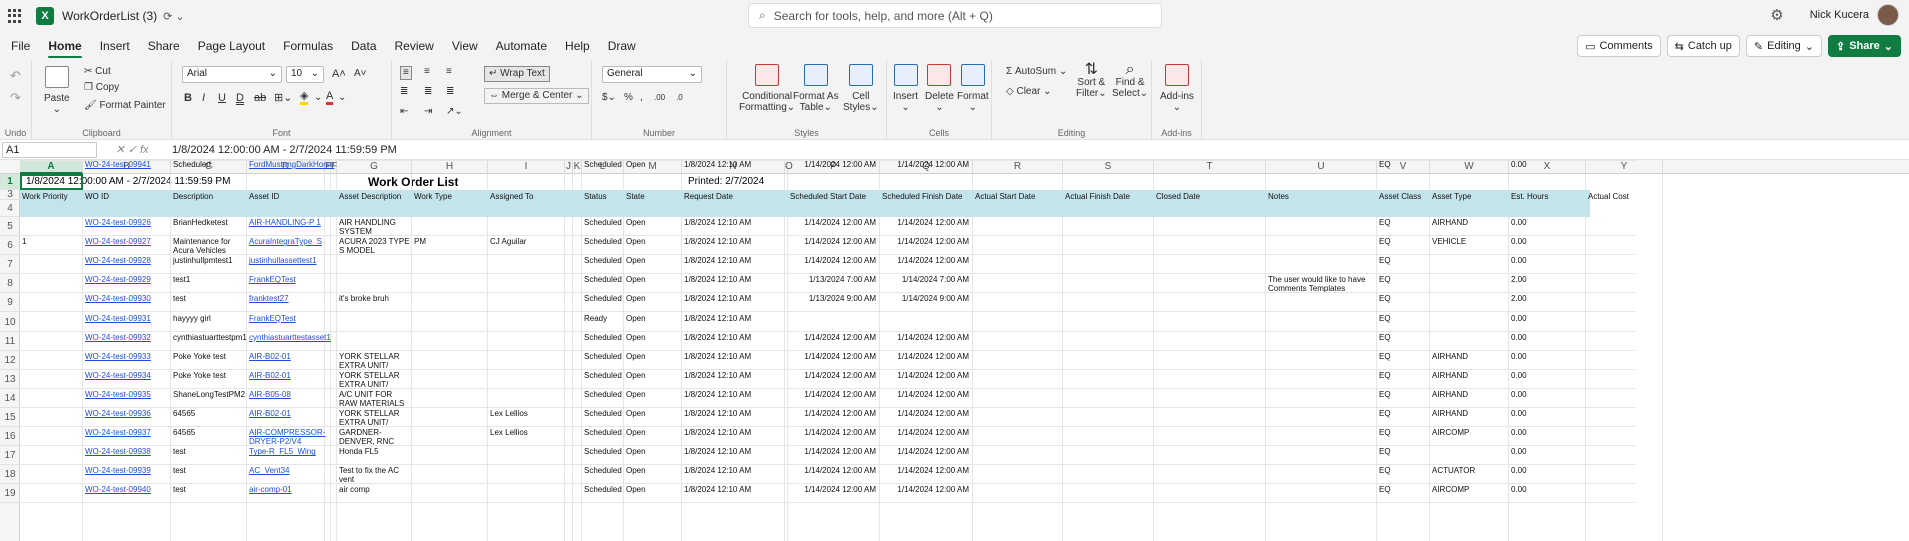  What do you see at coordinates (118, 394) in the screenshot?
I see `cell-link: WO-24-test-09935` at bounding box center [118, 394].